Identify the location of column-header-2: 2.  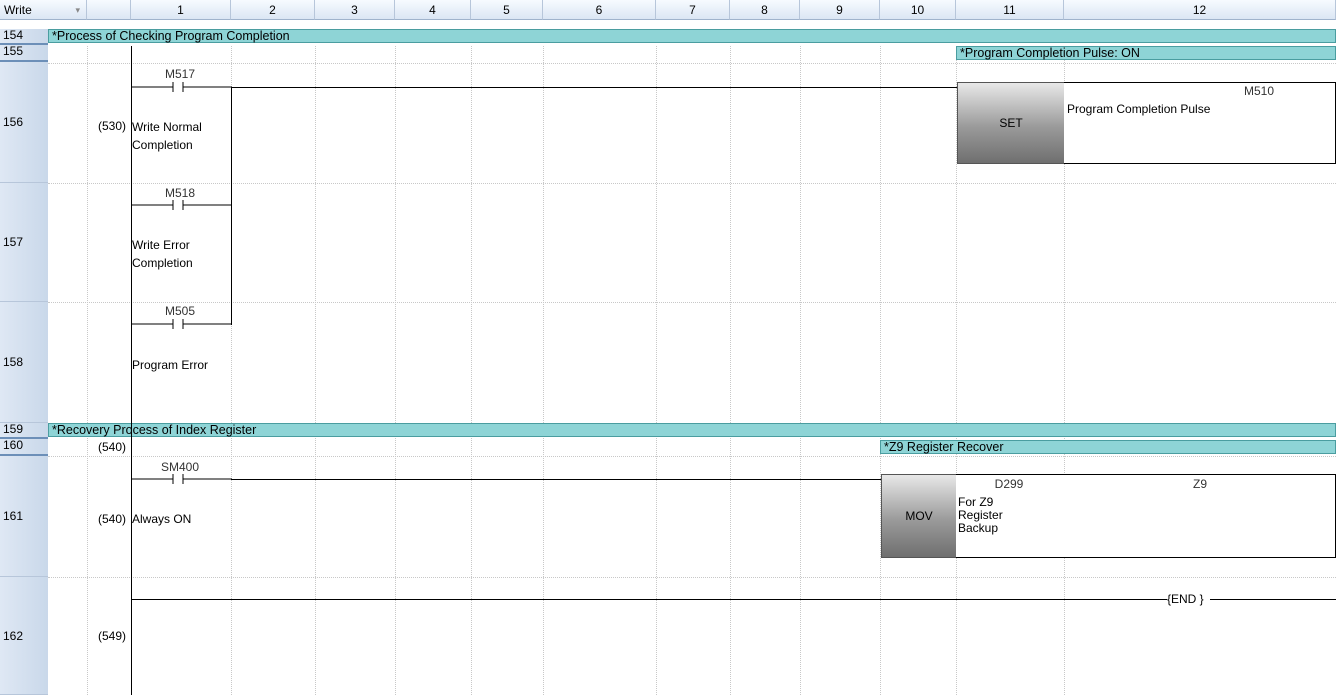
(273, 10).